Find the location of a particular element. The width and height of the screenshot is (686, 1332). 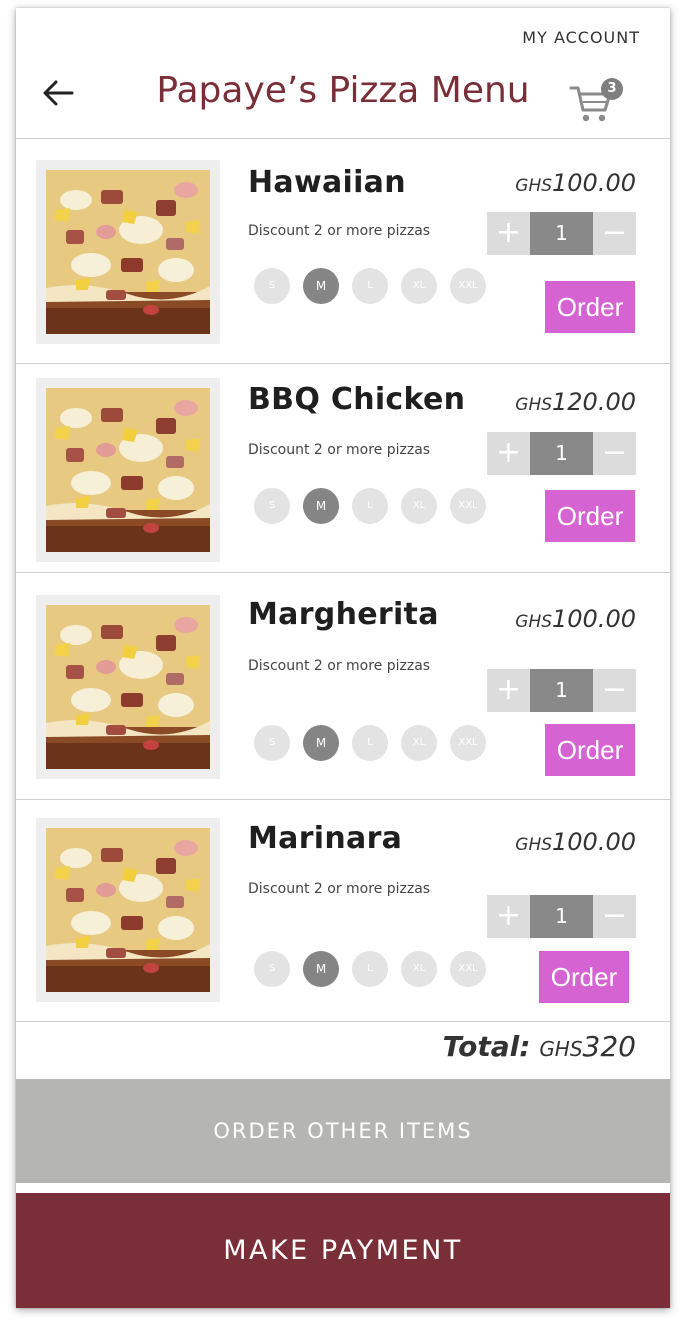

item-name: Marinara is located at coordinates (325, 838).